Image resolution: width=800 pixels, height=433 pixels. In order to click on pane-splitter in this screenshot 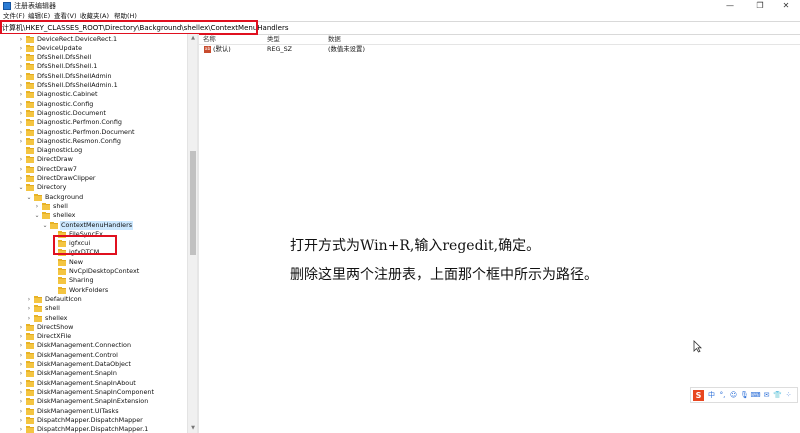, I will do `click(198, 233)`.